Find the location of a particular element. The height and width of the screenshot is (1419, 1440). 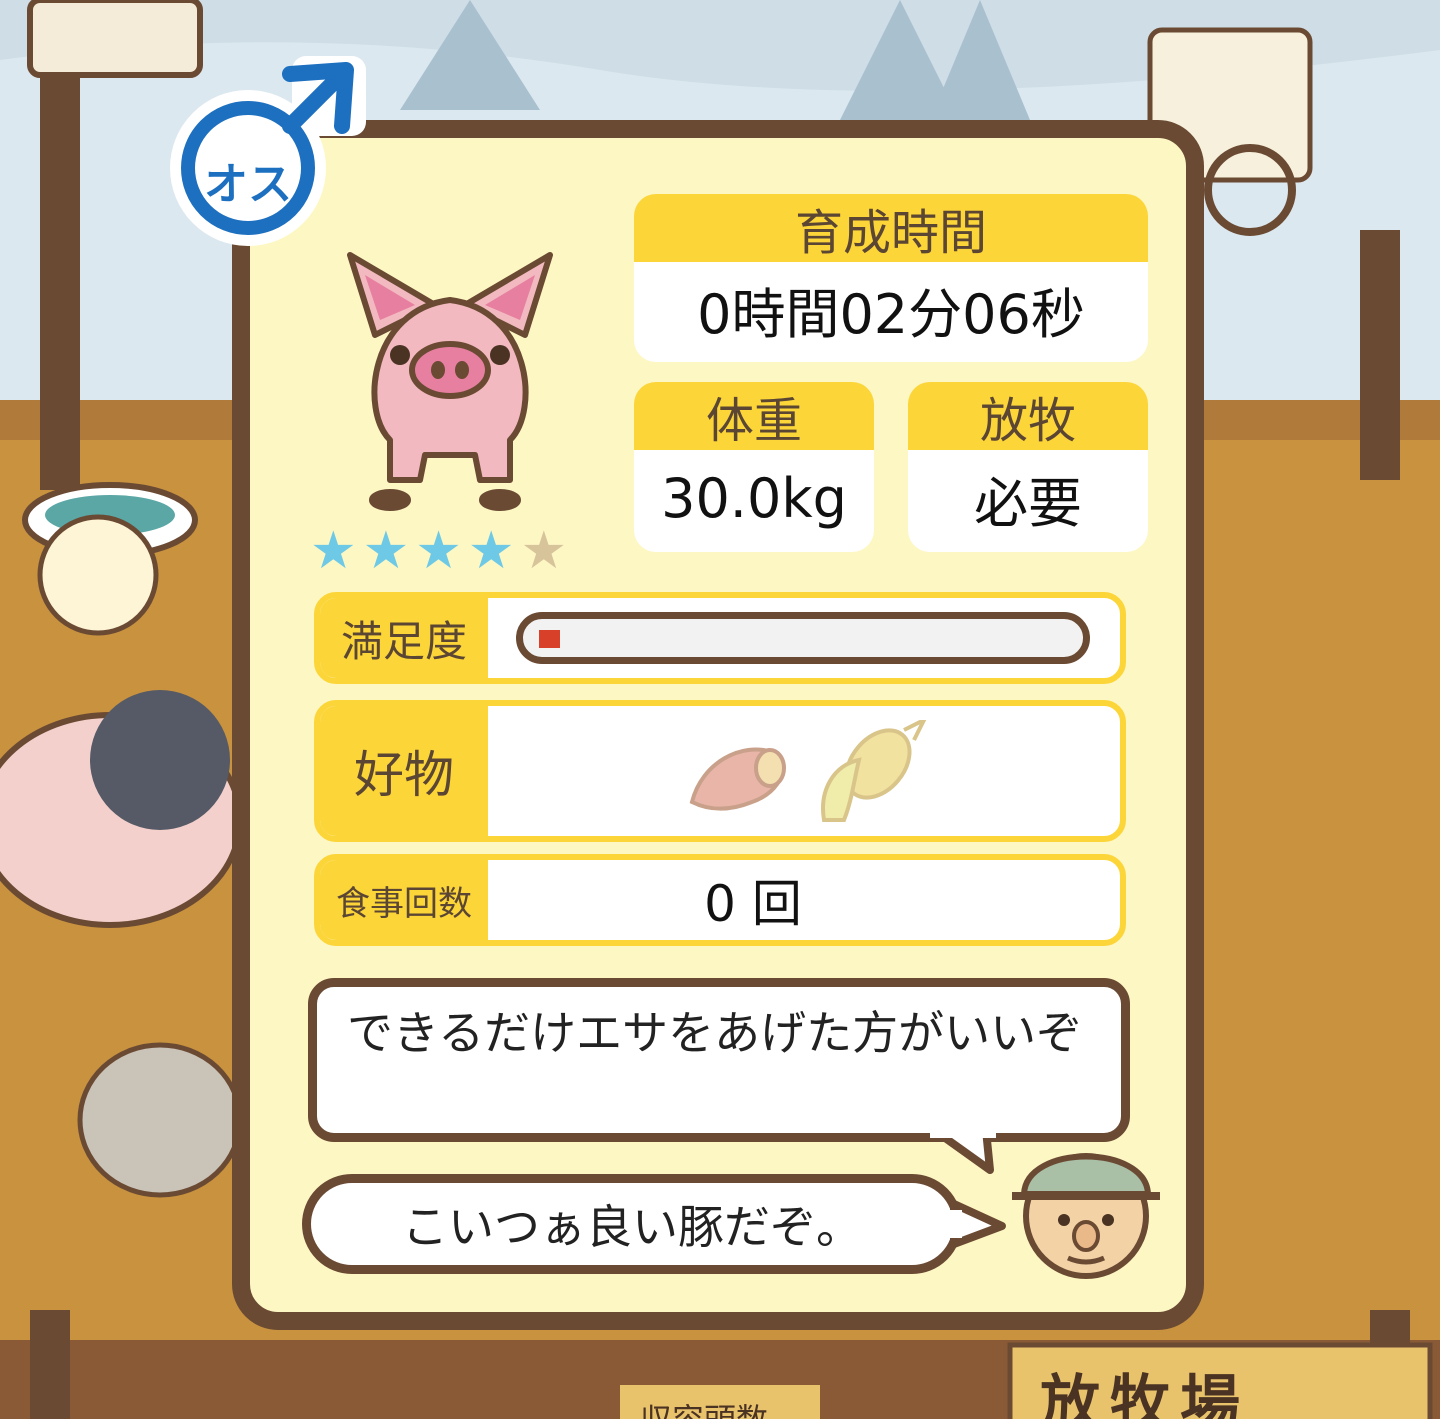

capacity-tab-label: 収容頭数 is located at coordinates (704, 1407).